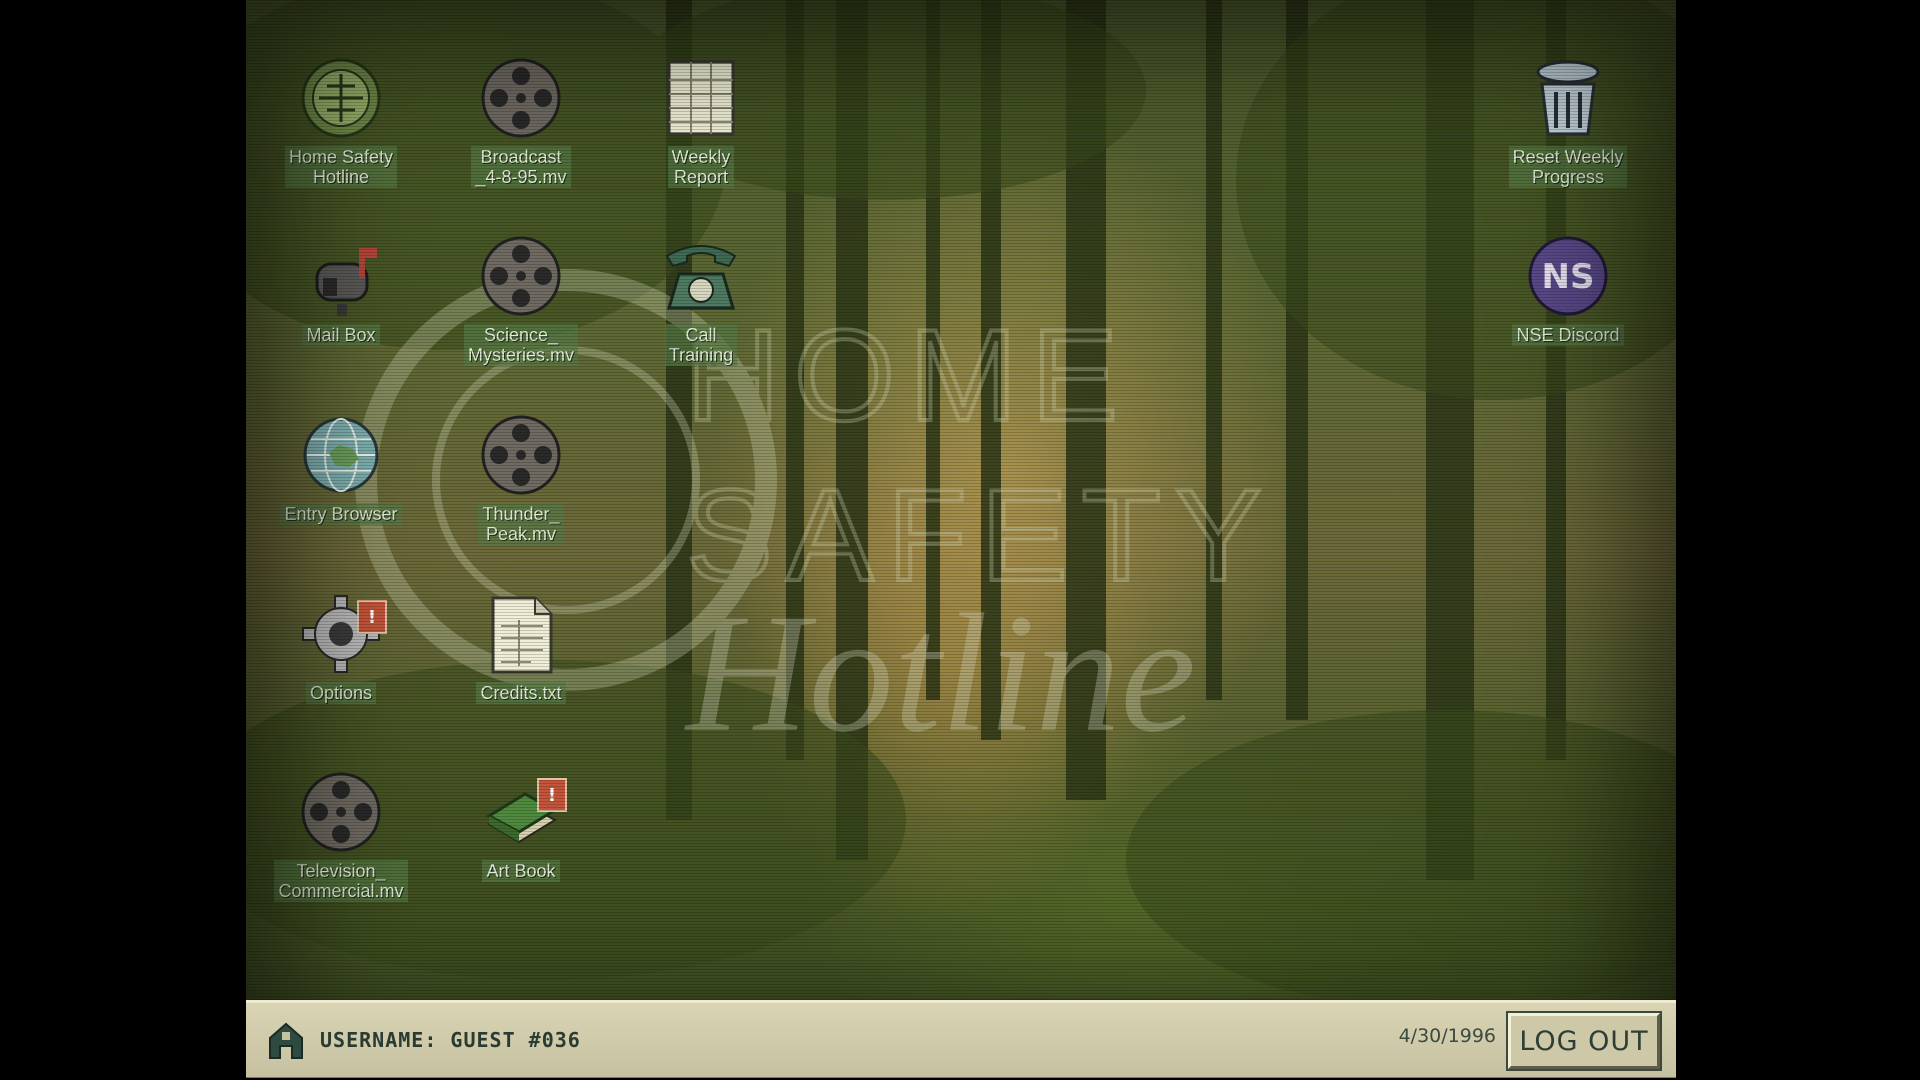 The image size is (1920, 1080). Describe the element at coordinates (341, 335) in the screenshot. I see `icon-label: Mail Box` at that location.